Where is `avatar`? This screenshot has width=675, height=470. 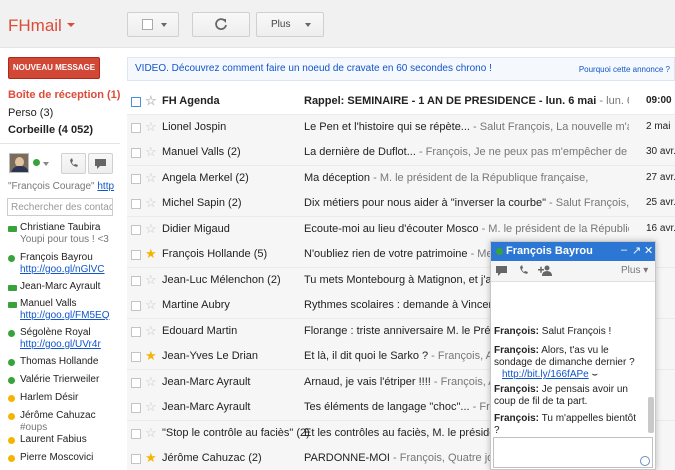 avatar is located at coordinates (19, 163).